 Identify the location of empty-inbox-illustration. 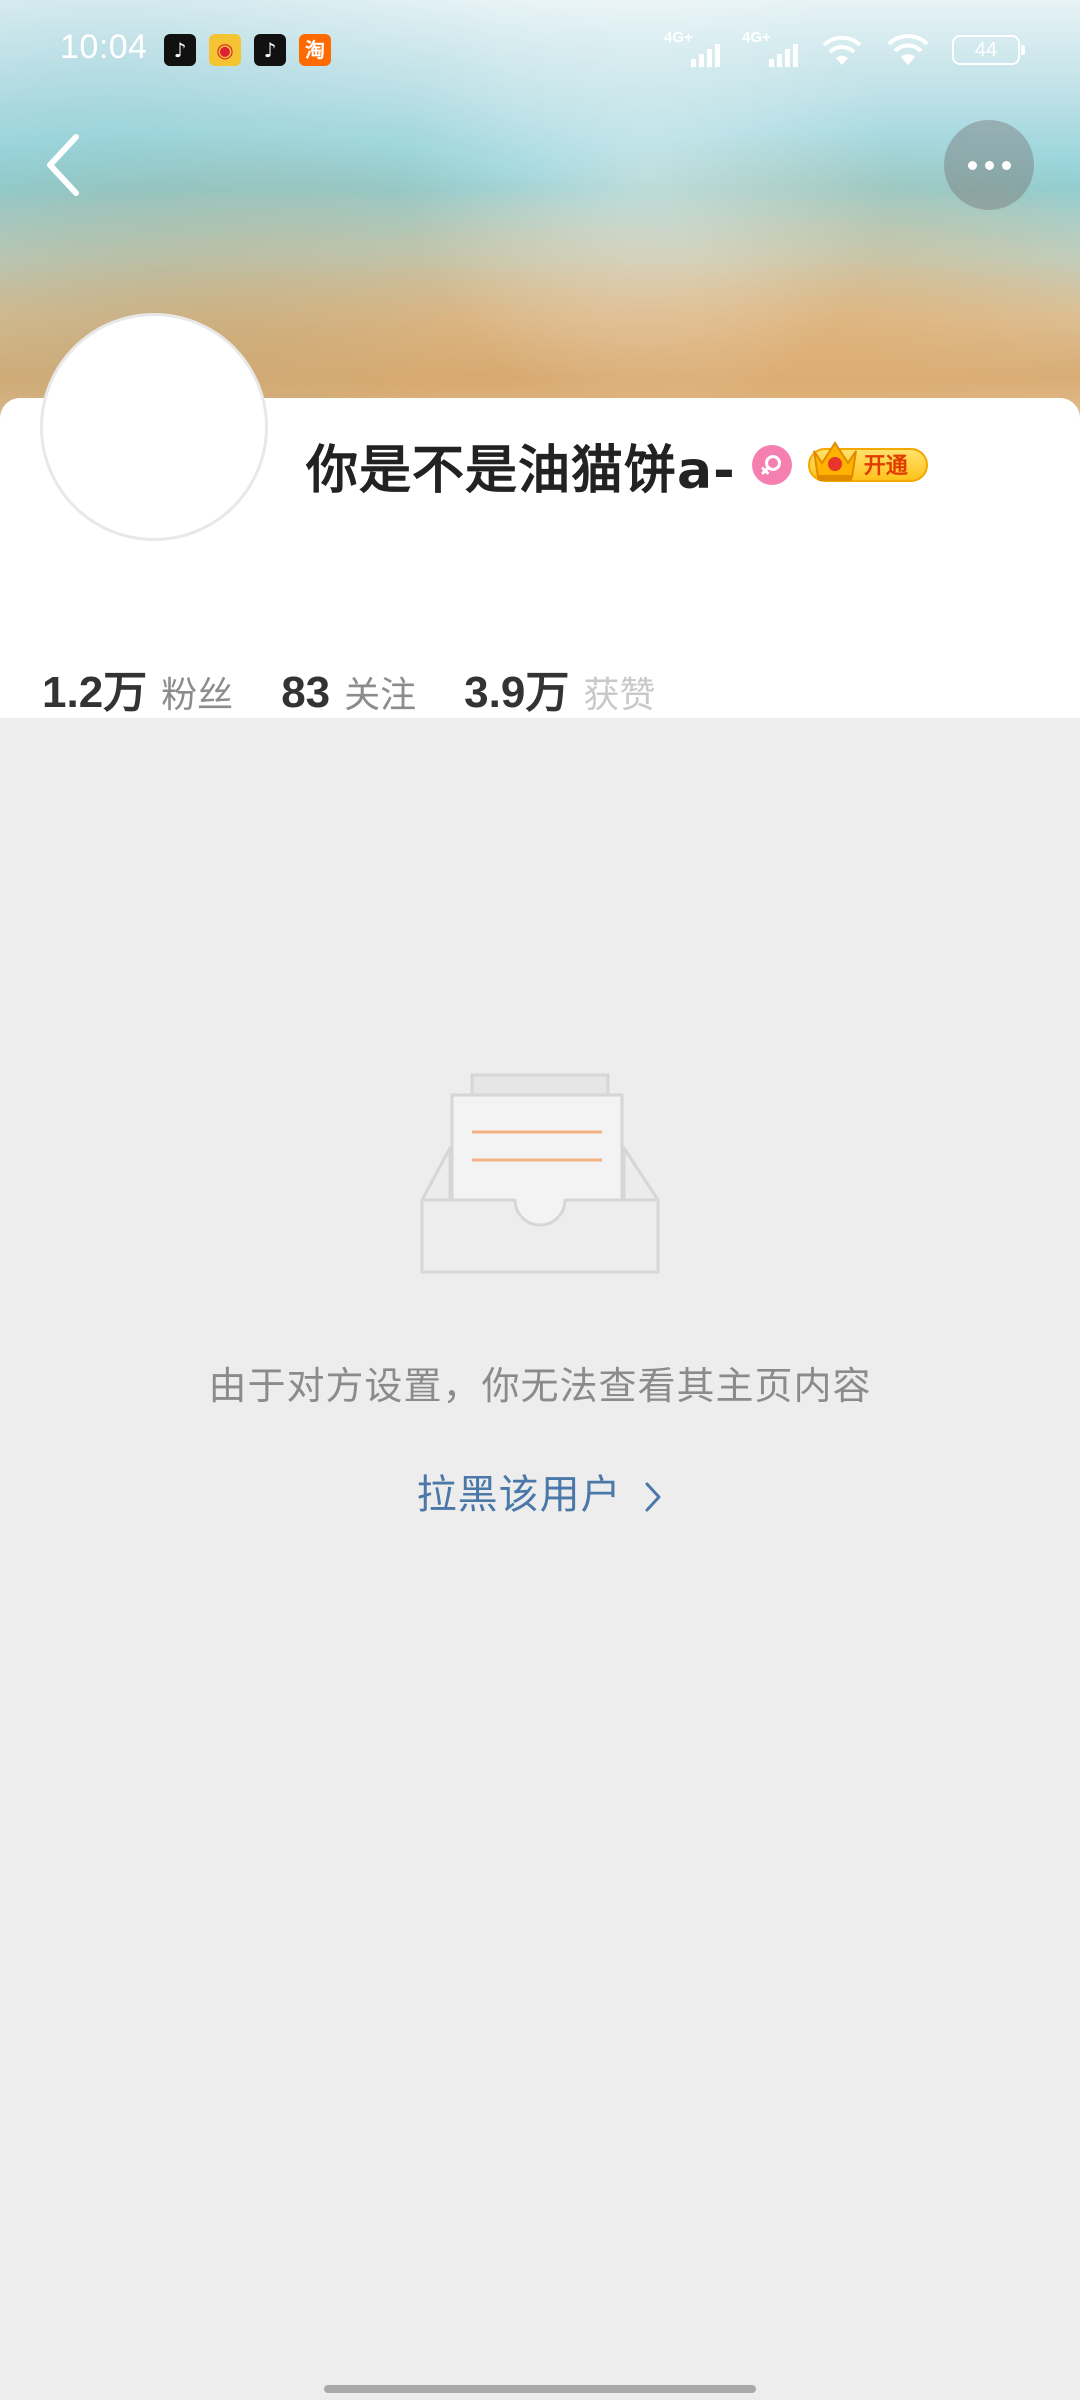
(540, 1173).